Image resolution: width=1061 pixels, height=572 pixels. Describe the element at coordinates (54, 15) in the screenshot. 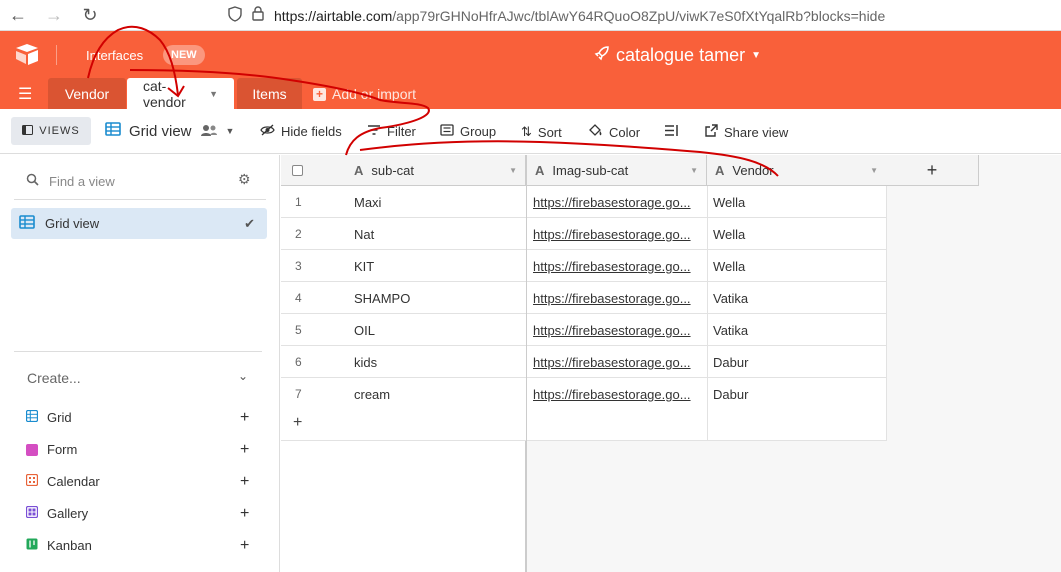

I see `forward-icon: →` at that location.